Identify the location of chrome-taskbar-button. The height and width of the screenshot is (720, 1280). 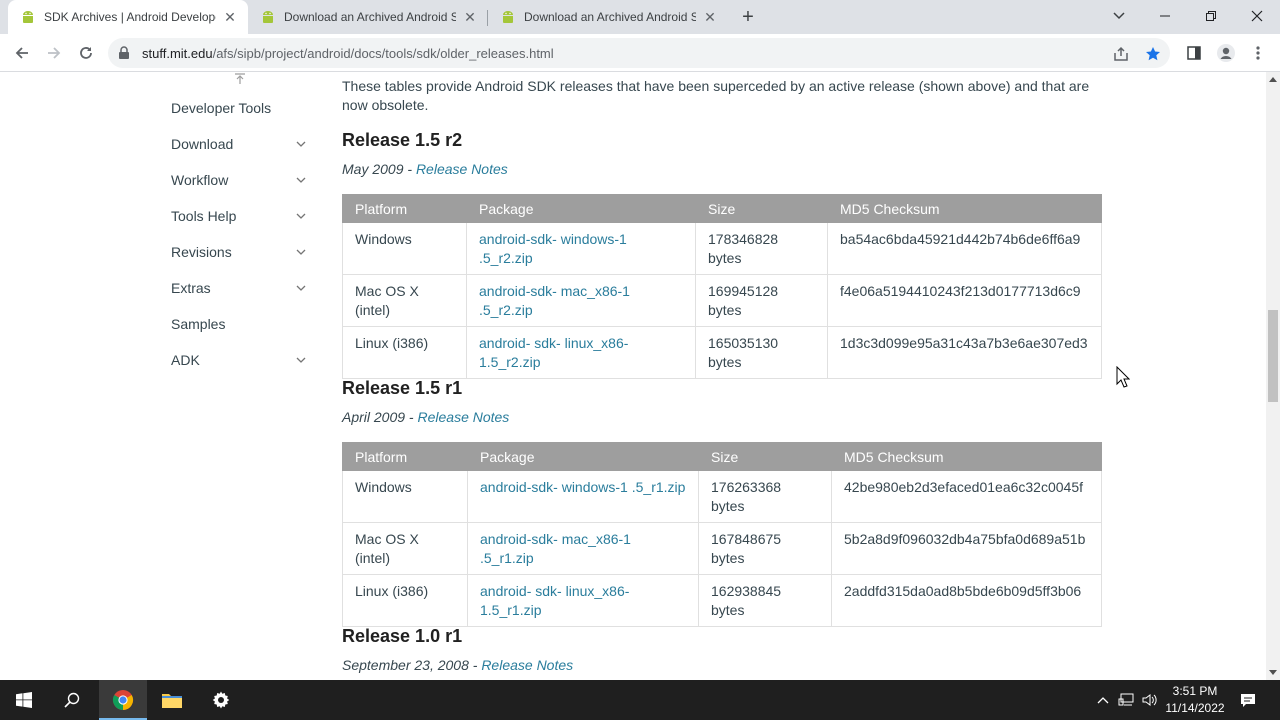
(123, 700).